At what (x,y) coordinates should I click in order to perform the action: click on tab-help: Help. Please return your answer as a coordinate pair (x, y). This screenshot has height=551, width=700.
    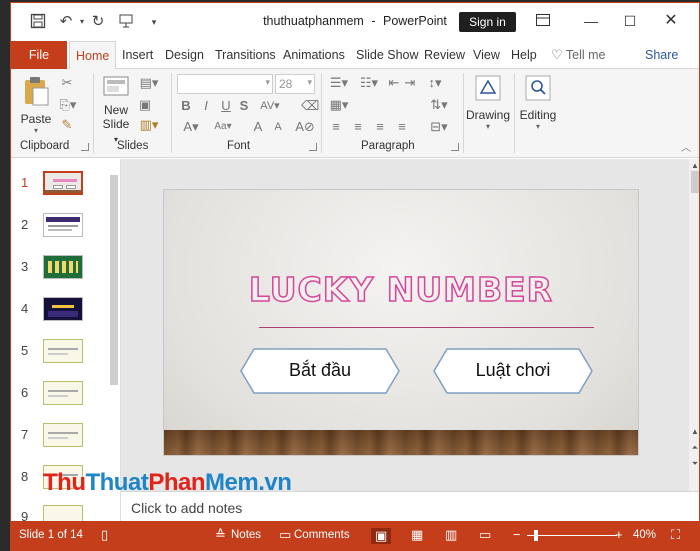
    Looking at the image, I should click on (524, 55).